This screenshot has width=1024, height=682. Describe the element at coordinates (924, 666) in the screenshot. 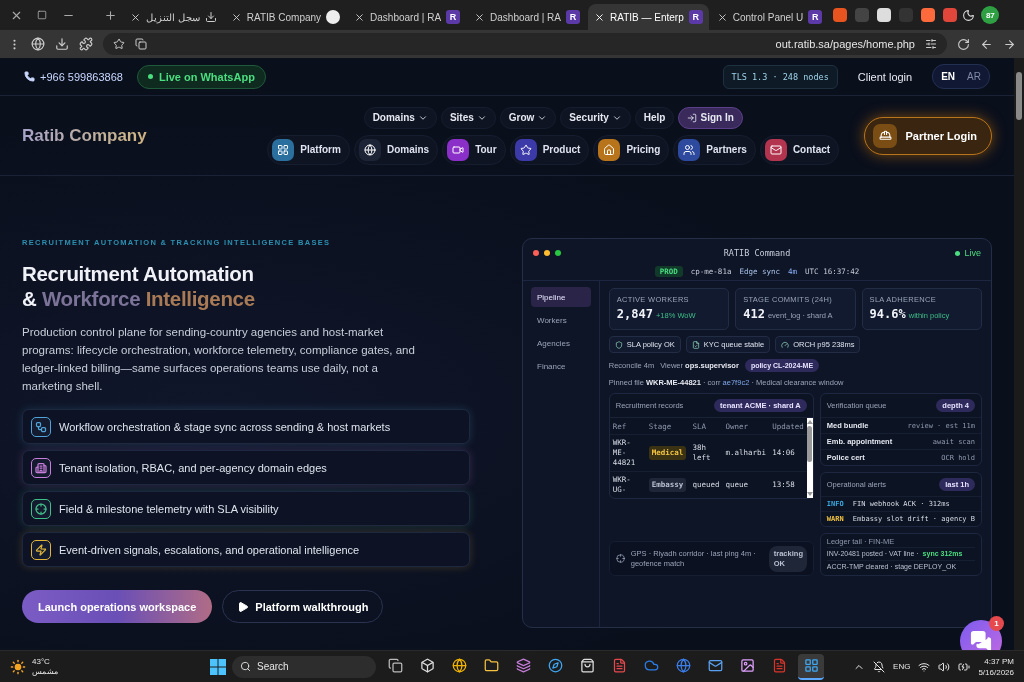

I see `wifi-icon` at that location.